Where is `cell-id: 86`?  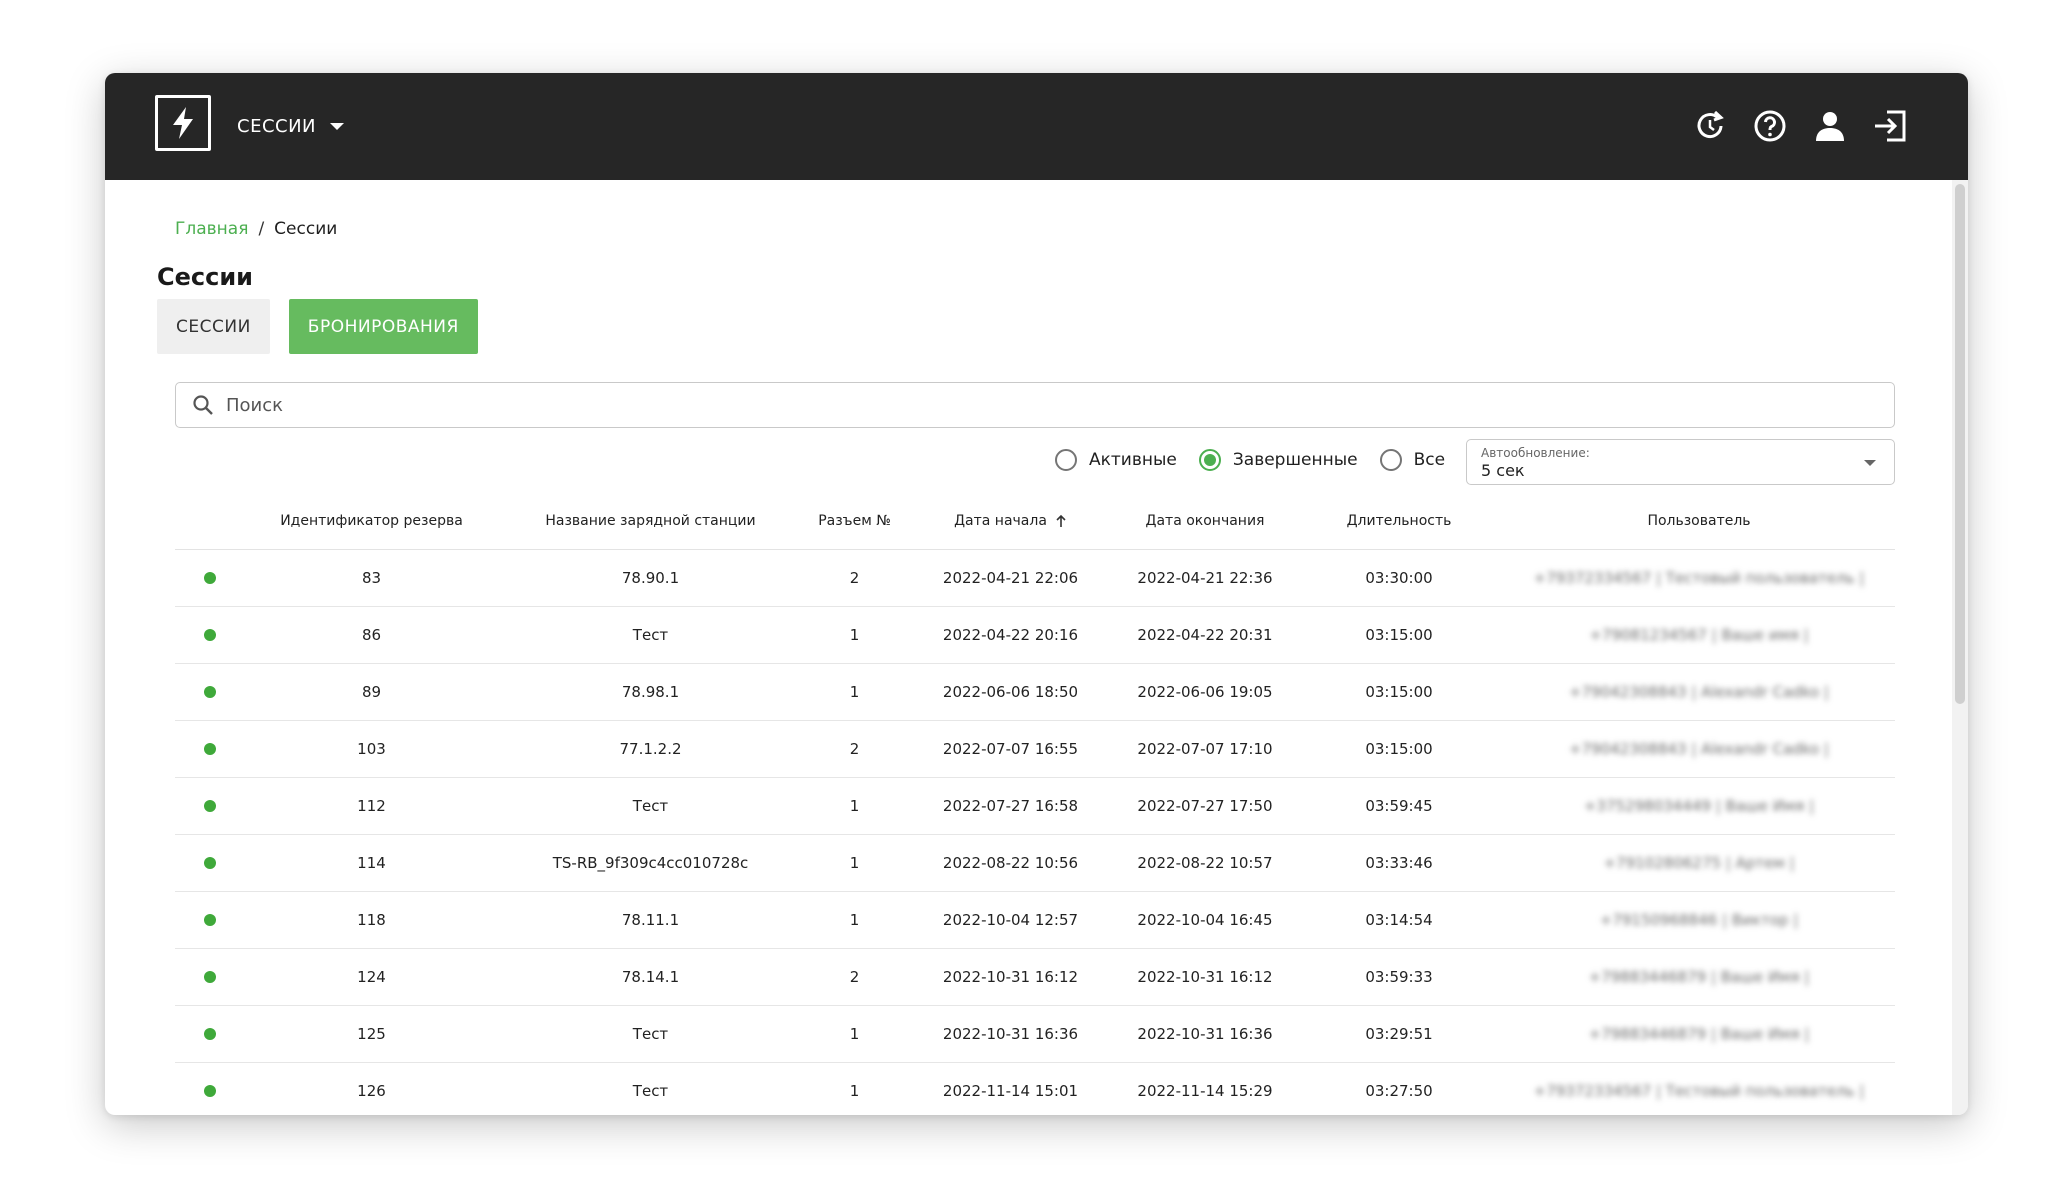 cell-id: 86 is located at coordinates (371, 635).